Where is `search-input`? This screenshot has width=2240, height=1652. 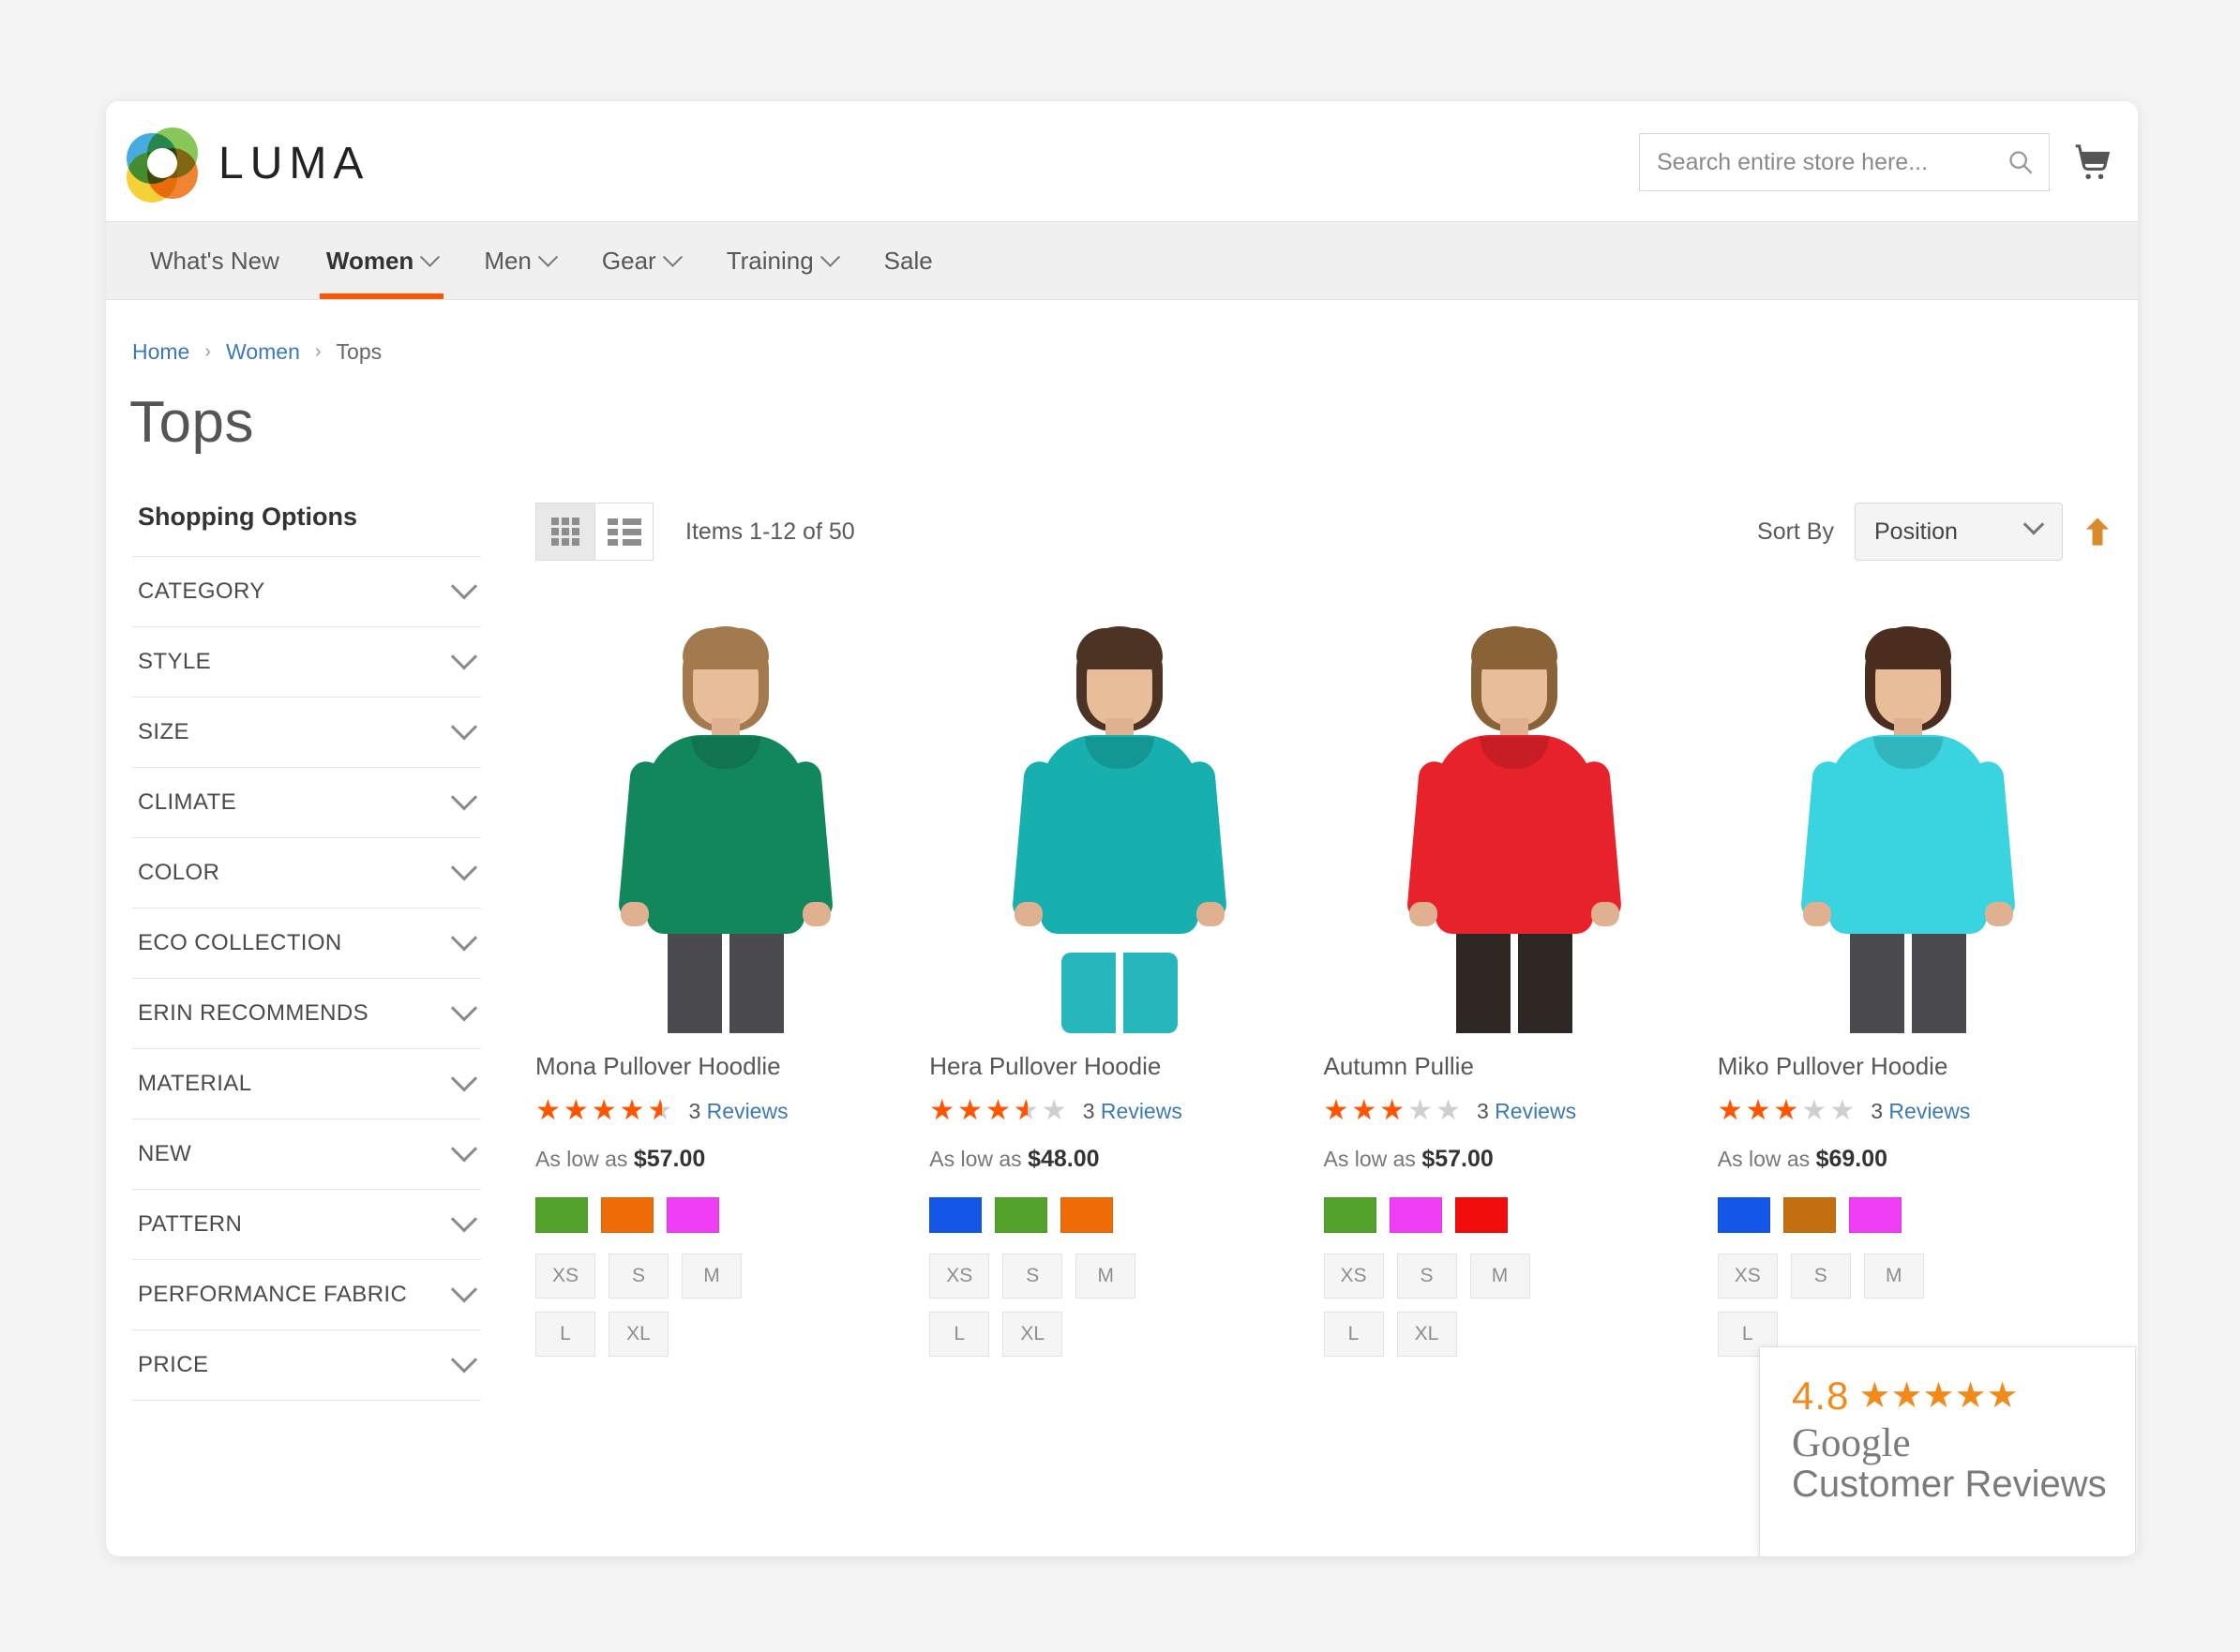 search-input is located at coordinates (1844, 162).